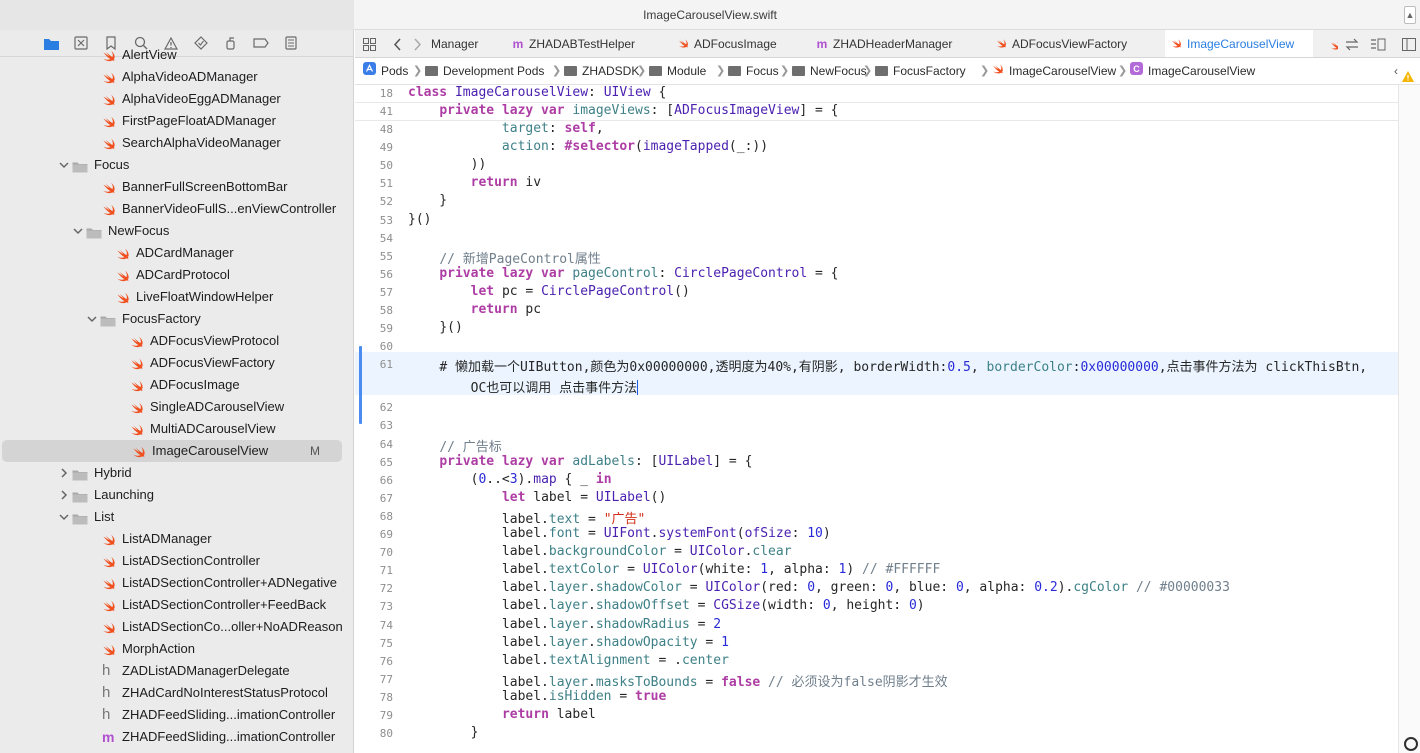 This screenshot has height=753, width=1420. What do you see at coordinates (176, 319) in the screenshot?
I see `file-tree-row: FocusFactory` at bounding box center [176, 319].